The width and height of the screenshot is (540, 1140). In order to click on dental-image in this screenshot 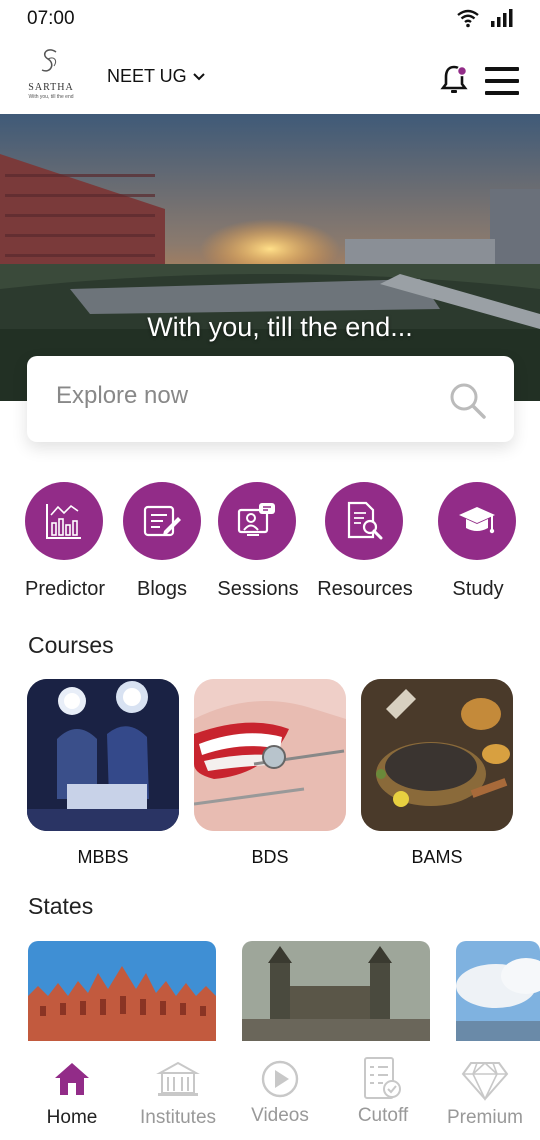, I will do `click(270, 755)`.